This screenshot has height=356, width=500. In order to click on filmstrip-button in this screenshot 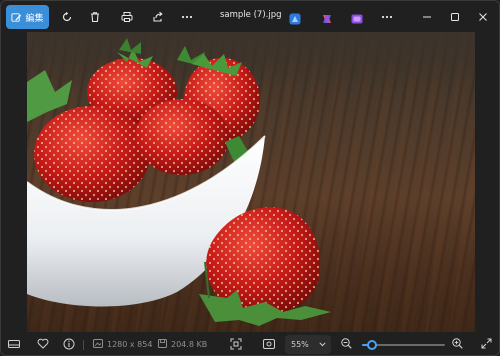, I will do `click(14, 343)`.